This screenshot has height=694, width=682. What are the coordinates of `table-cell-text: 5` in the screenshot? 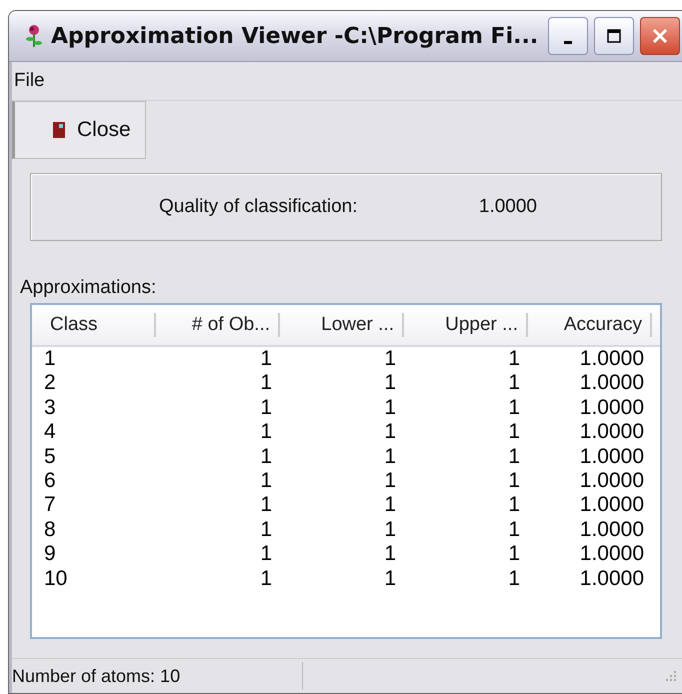 It's located at (50, 456).